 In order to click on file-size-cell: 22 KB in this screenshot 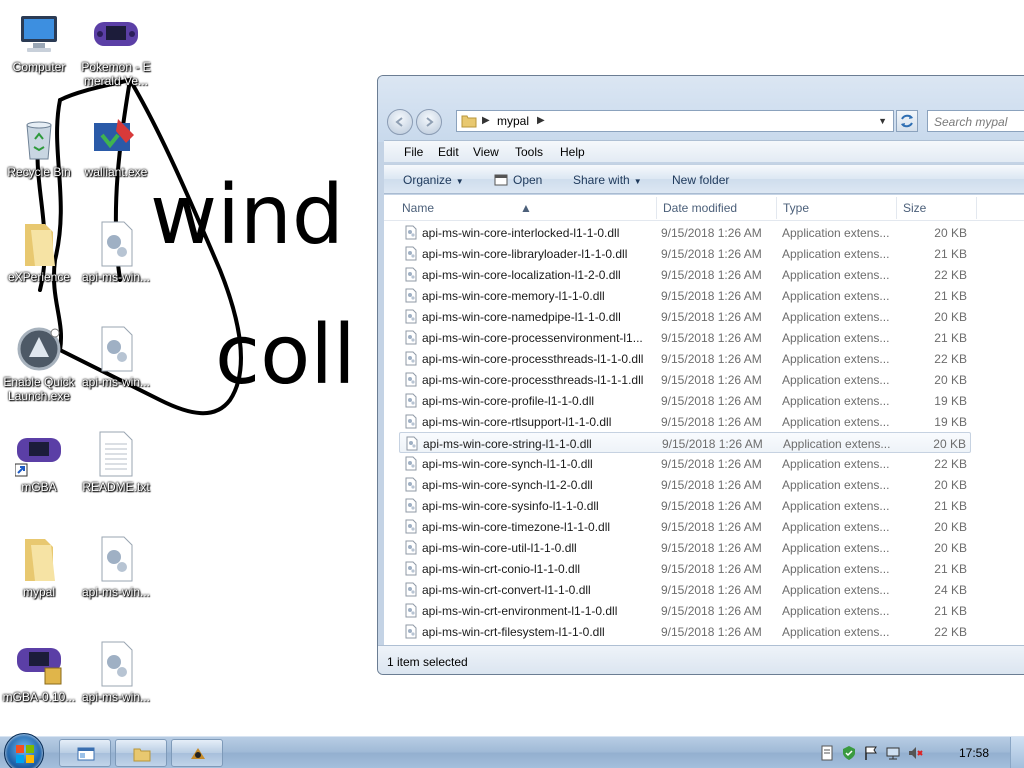, I will do `click(950, 632)`.